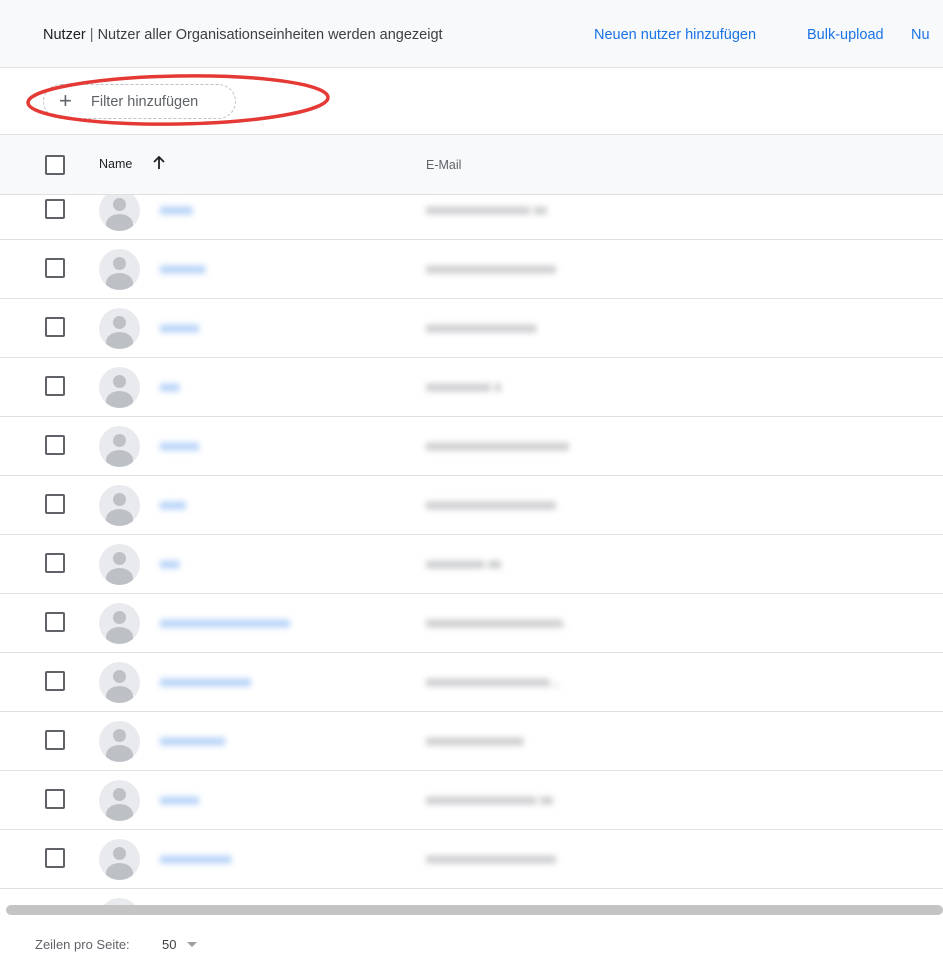  Describe the element at coordinates (173, 504) in the screenshot. I see `user-name-link: xxxx` at that location.